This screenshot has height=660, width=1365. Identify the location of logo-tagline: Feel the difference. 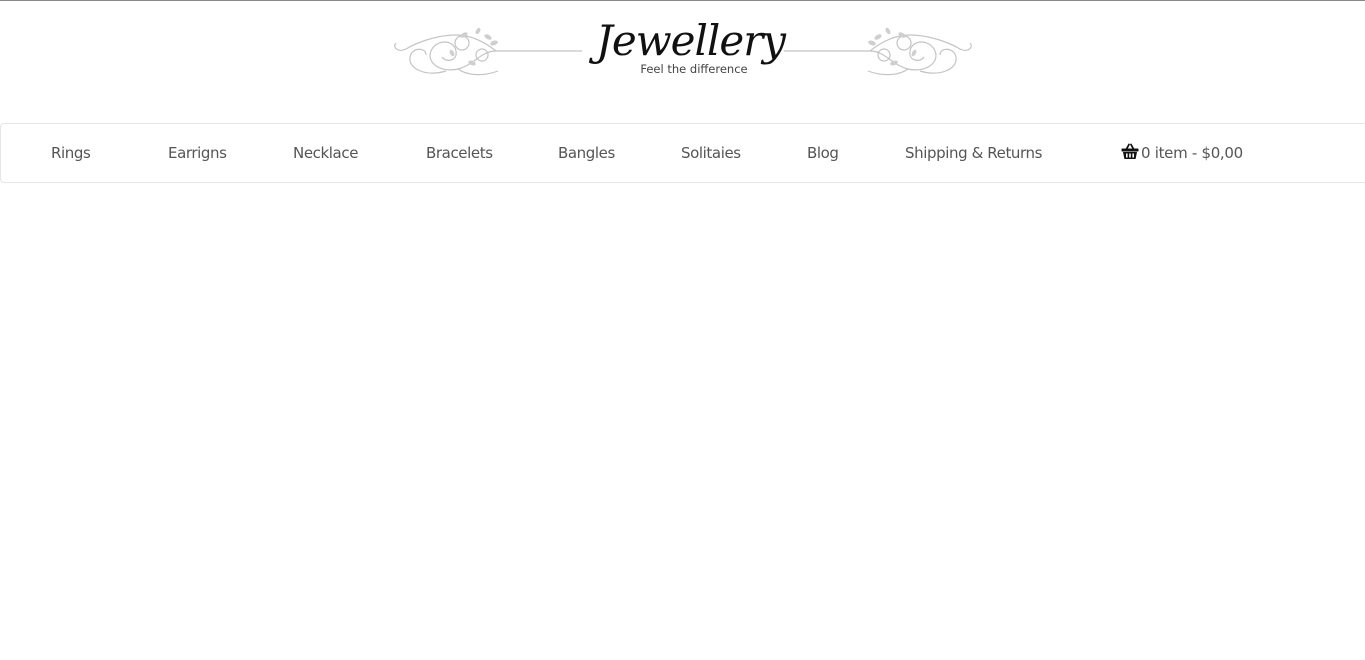
(694, 69).